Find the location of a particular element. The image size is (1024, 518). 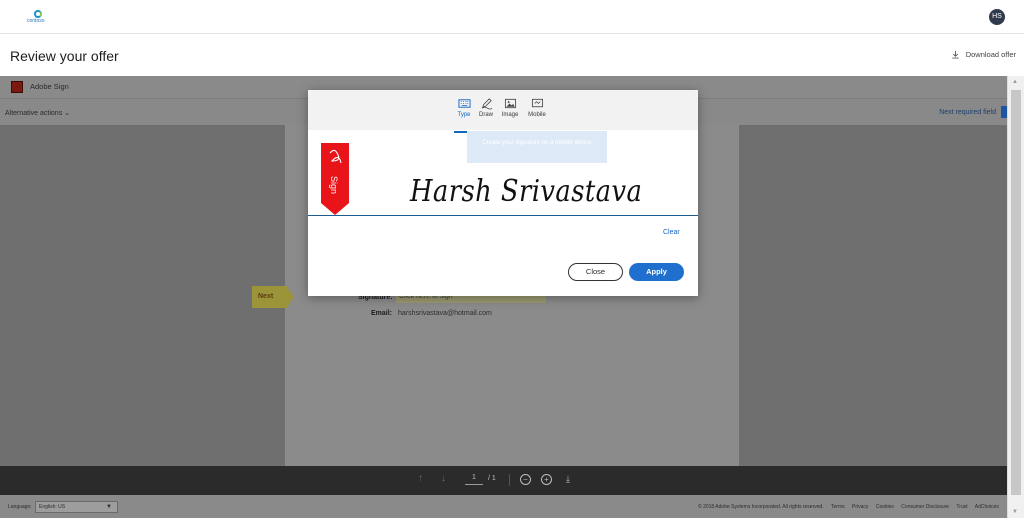

tab-draw: Draw is located at coordinates (486, 107).